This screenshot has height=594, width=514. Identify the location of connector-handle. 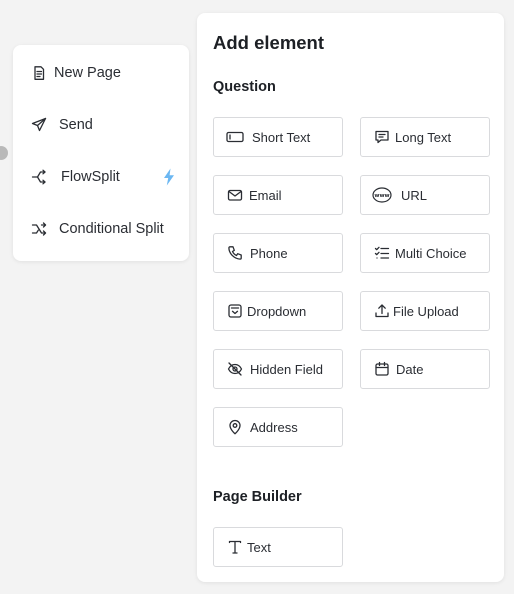
(4, 153).